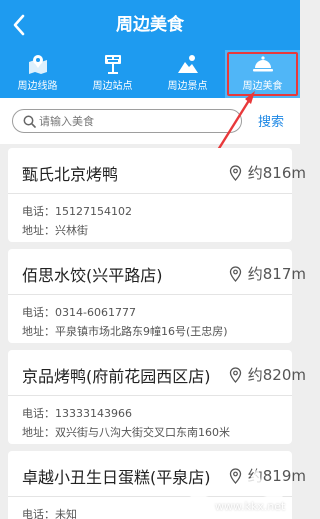 This screenshot has width=320, height=519. I want to click on category-tabs: 周边线路 周边站点 周边景点 周边美食, so click(150, 74).